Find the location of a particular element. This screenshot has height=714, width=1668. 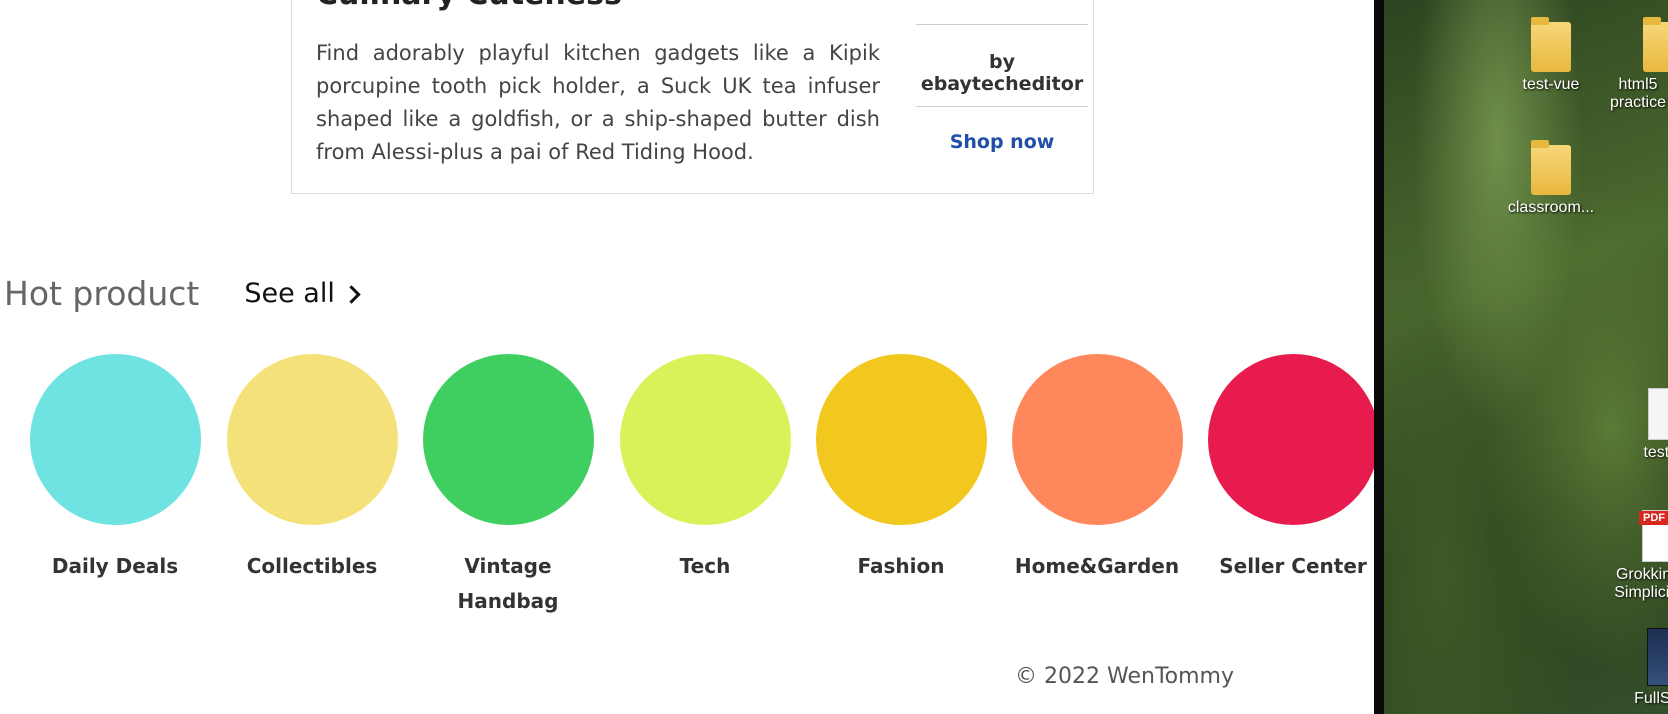

desktop-icon-test-vue: test-vue is located at coordinates (1551, 55).